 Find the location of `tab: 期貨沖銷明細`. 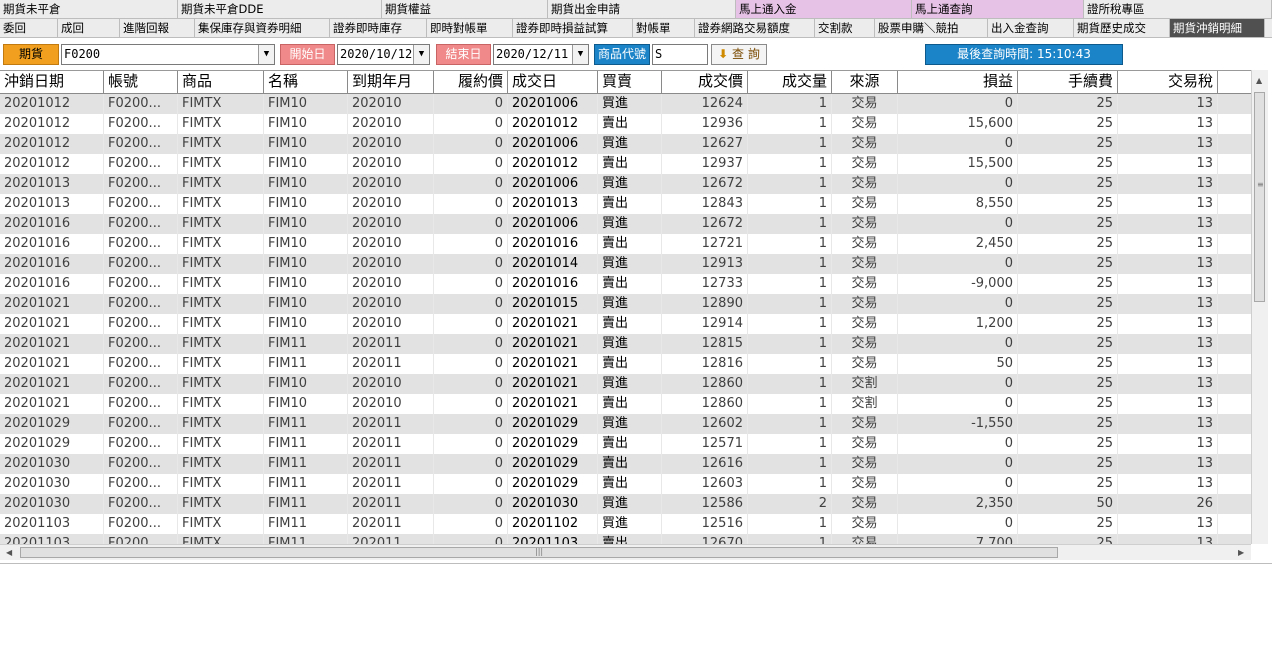

tab: 期貨沖銷明細 is located at coordinates (1217, 28).